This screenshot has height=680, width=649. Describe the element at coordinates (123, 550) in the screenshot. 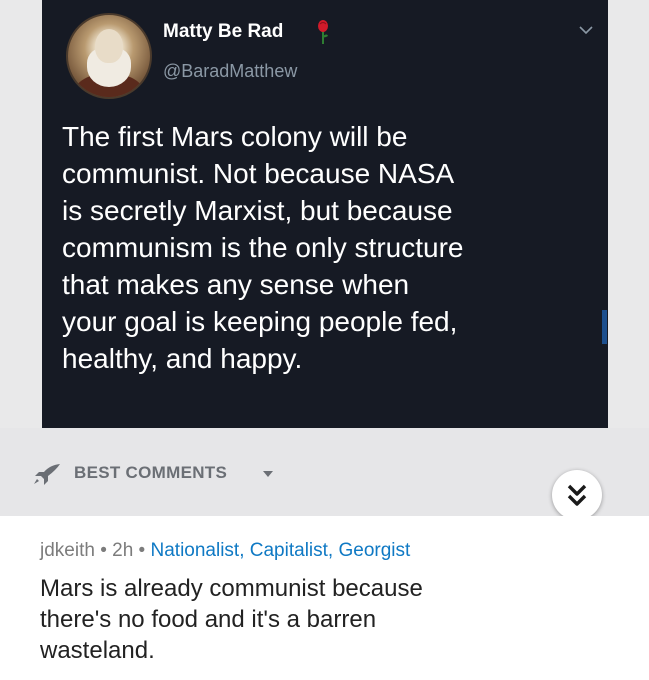

I see `comment-age: 2h` at that location.